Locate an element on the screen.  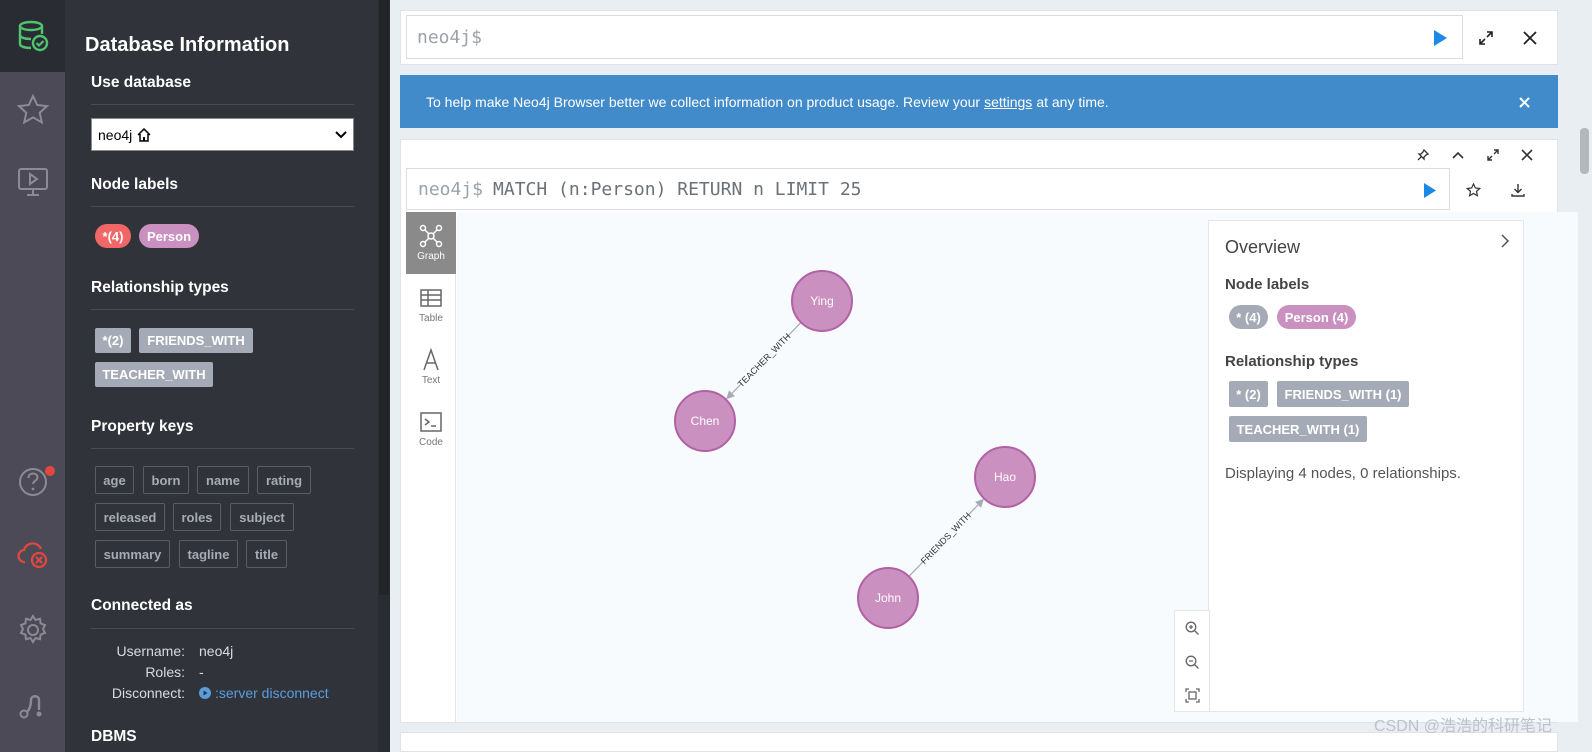
tab-graph: Graph is located at coordinates (431, 243).